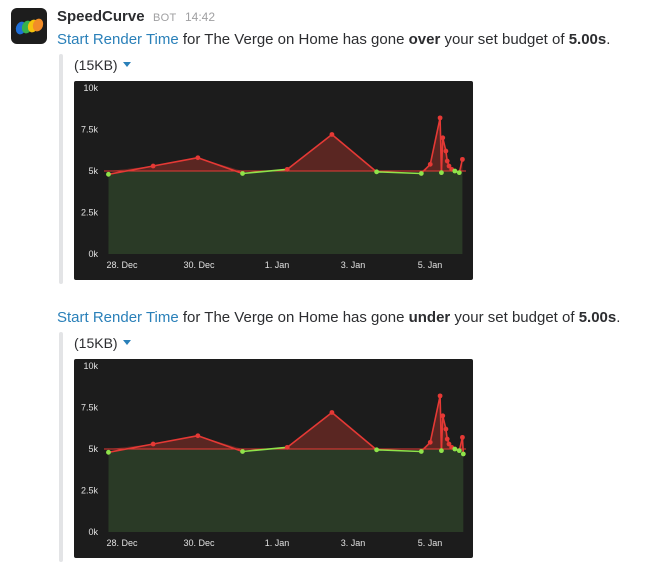  Describe the element at coordinates (101, 16) in the screenshot. I see `sender-name: SpeedCurve` at that location.